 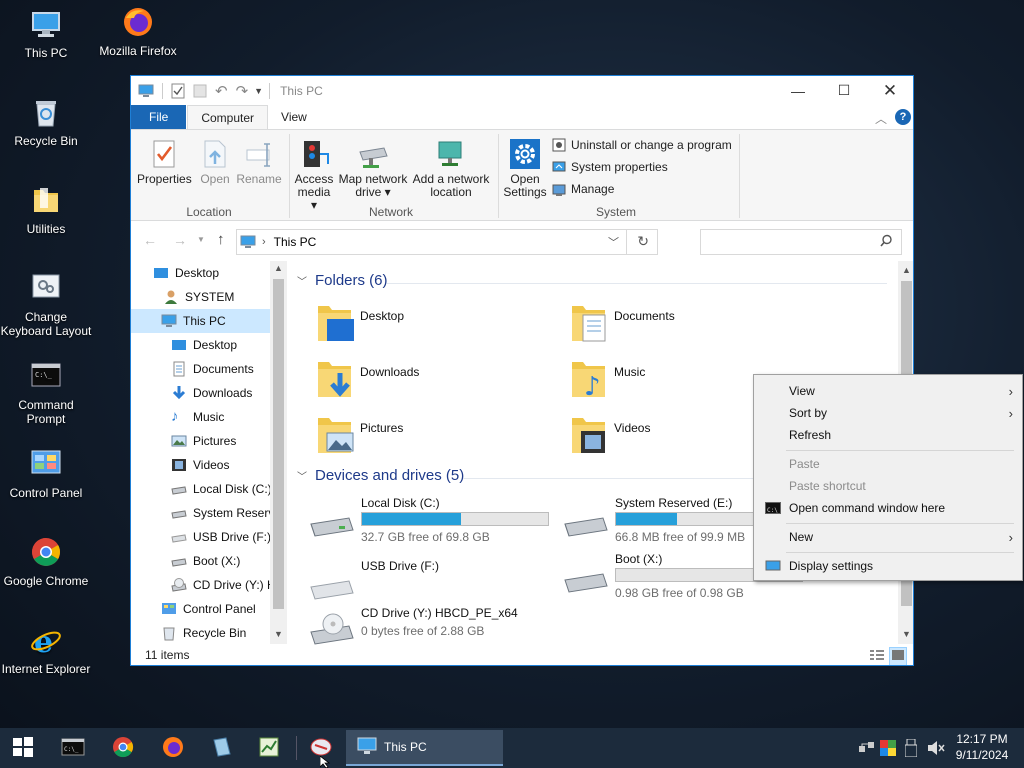 What do you see at coordinates (610, 167) in the screenshot?
I see `system-properties-button: System properties` at bounding box center [610, 167].